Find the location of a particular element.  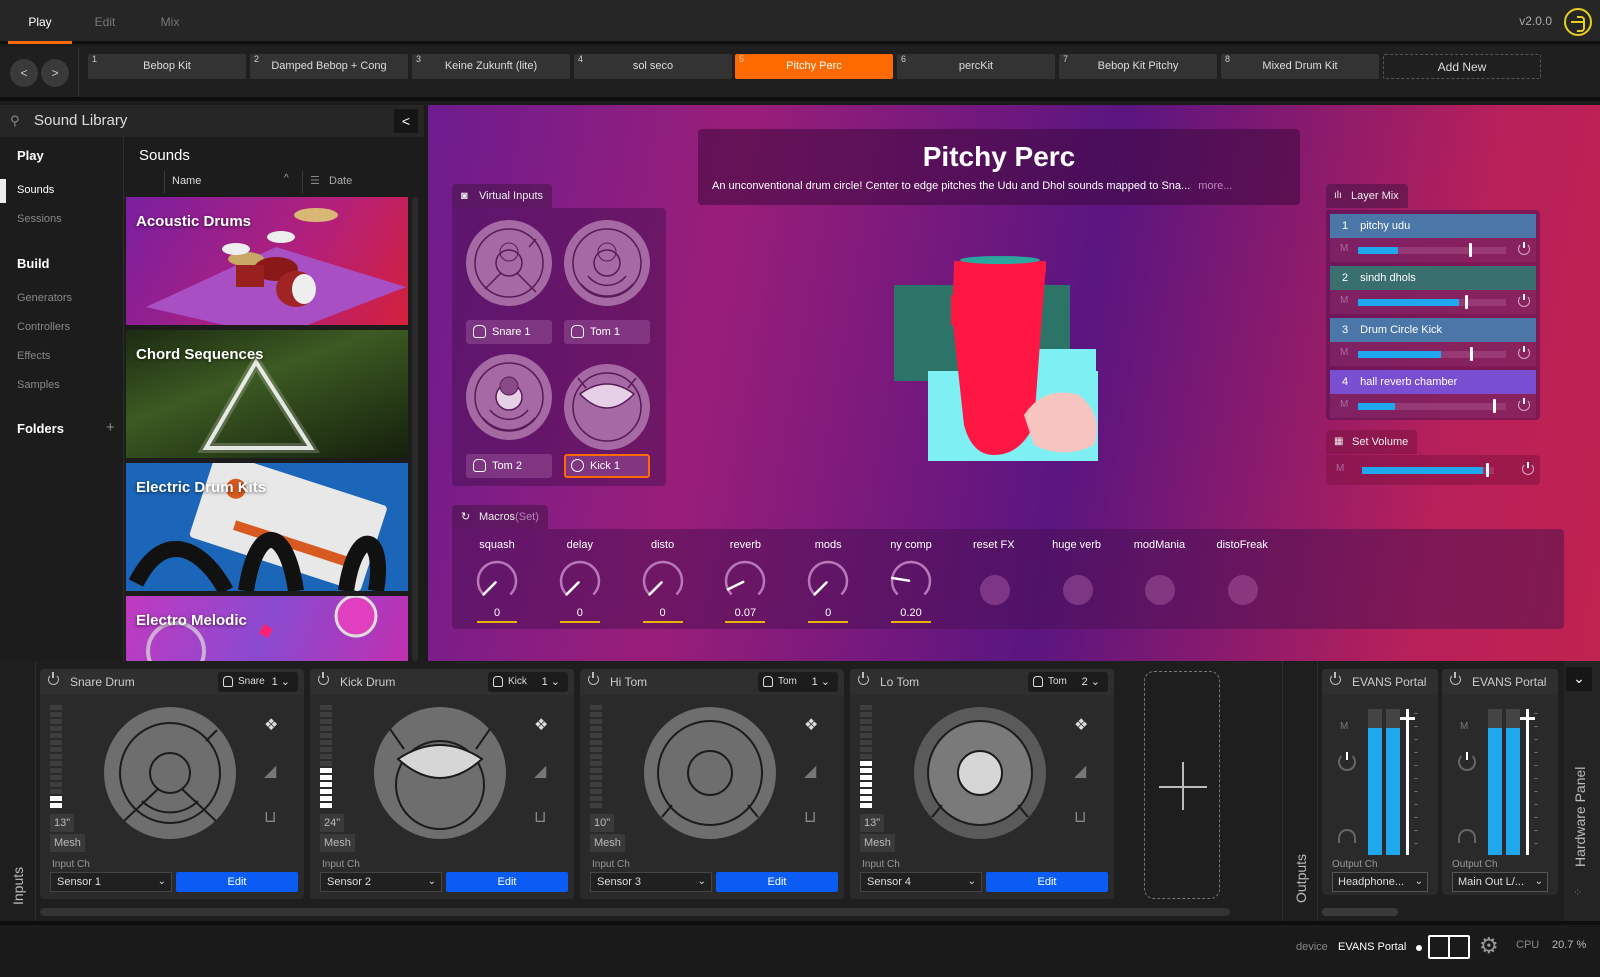

nav-item-samples: Samples is located at coordinates (38, 385).